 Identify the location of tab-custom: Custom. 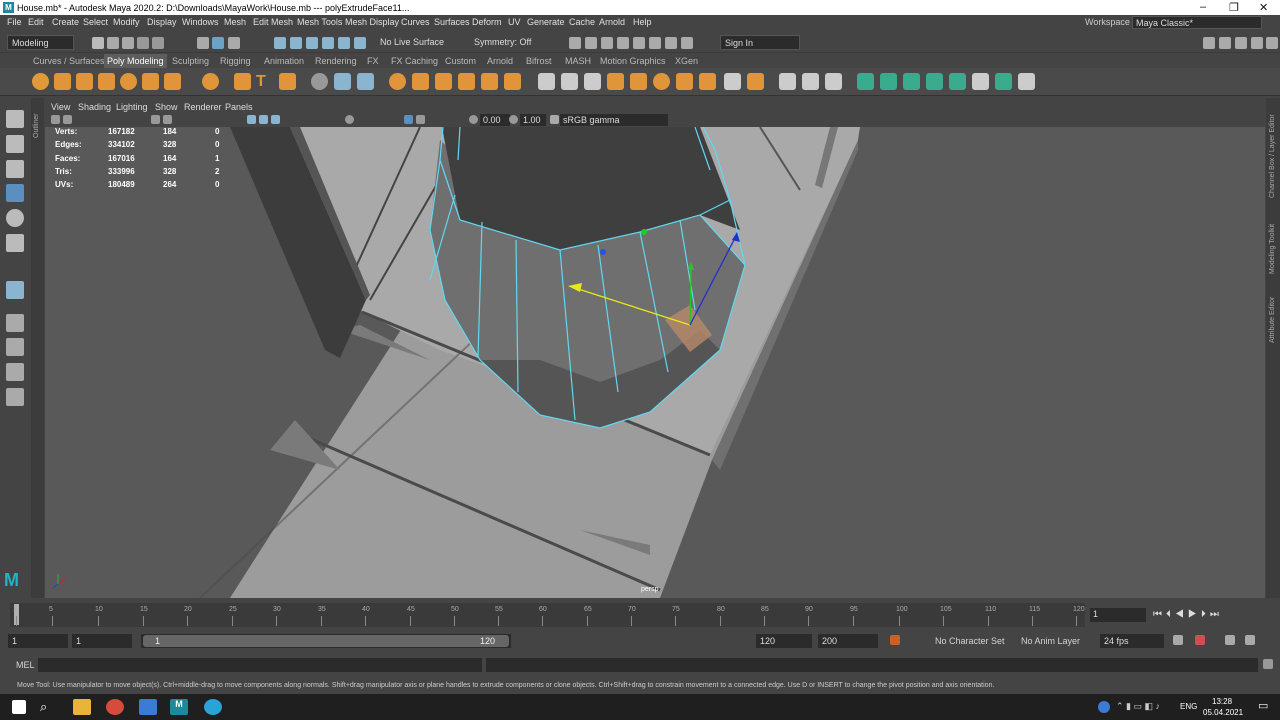
(460, 61).